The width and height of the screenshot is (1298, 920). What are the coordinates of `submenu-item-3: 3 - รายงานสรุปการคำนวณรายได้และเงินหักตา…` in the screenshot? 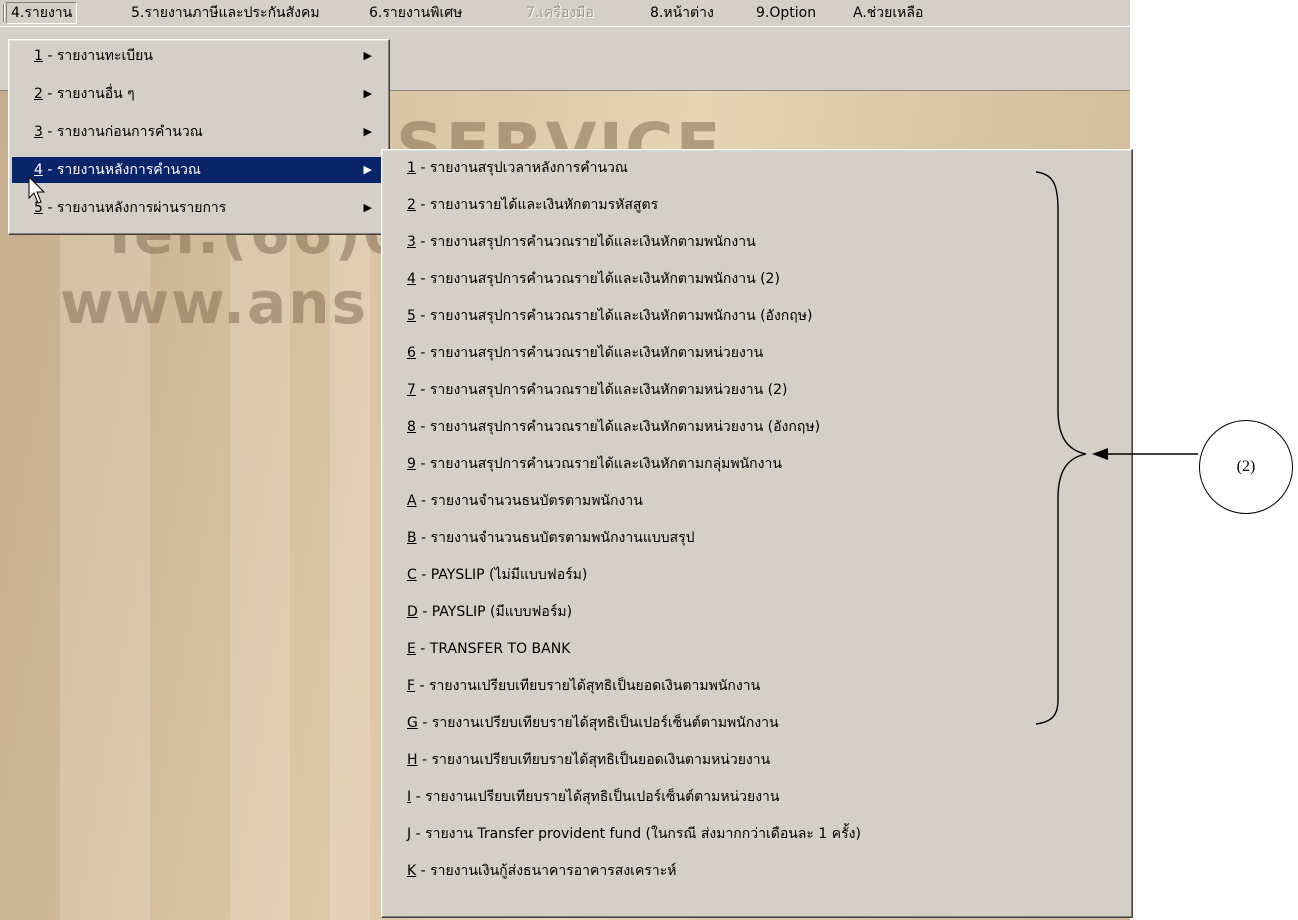 It's located at (757, 243).